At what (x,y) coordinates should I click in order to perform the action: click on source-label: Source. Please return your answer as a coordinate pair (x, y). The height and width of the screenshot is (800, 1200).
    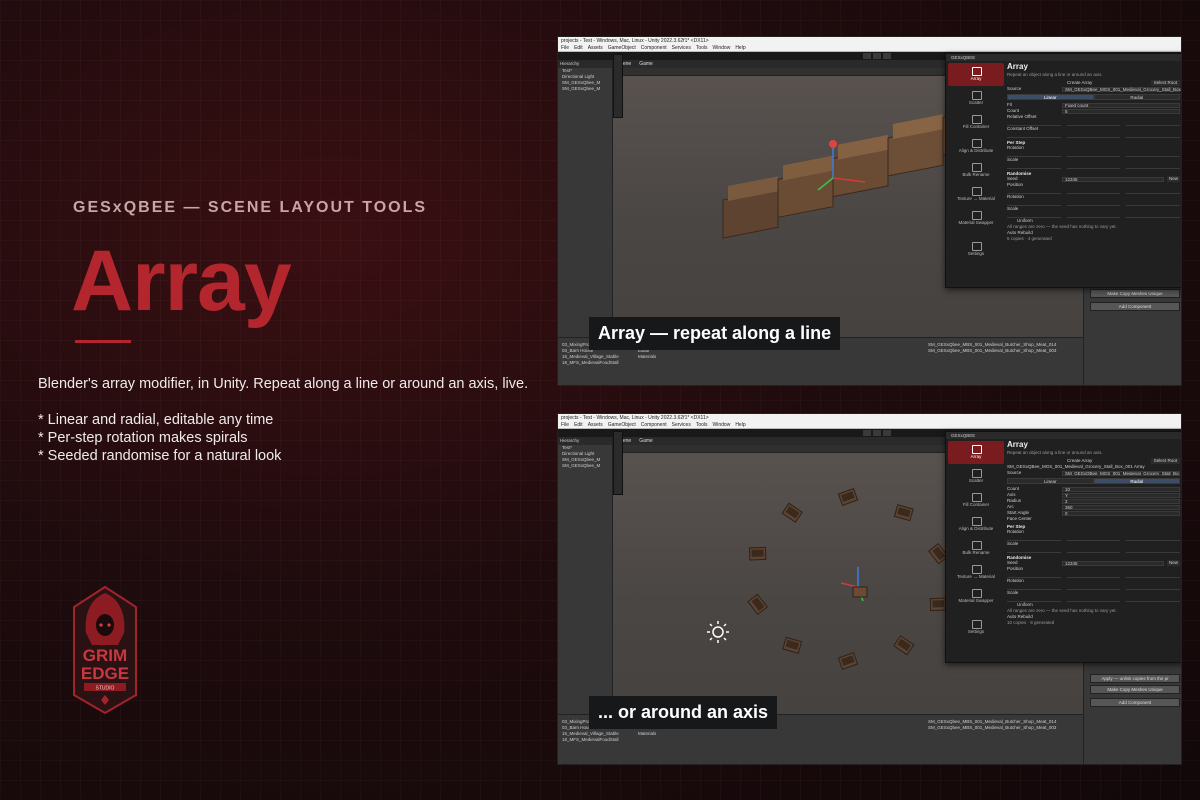
    Looking at the image, I should click on (1014, 88).